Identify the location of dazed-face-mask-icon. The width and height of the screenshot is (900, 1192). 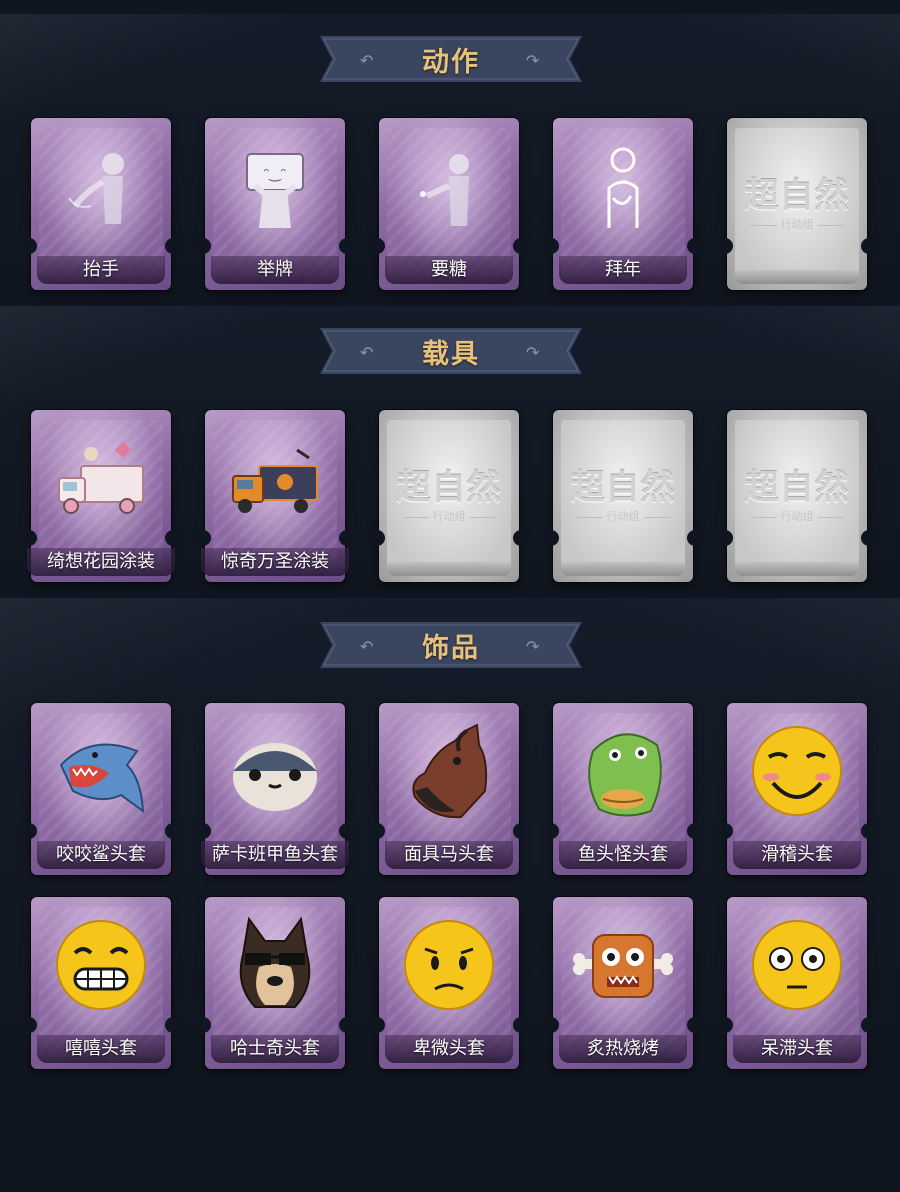
(797, 965).